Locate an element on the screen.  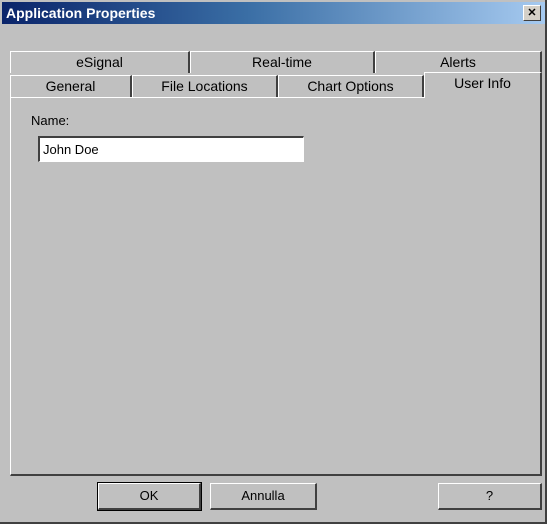
ok-button: OK is located at coordinates (149, 496).